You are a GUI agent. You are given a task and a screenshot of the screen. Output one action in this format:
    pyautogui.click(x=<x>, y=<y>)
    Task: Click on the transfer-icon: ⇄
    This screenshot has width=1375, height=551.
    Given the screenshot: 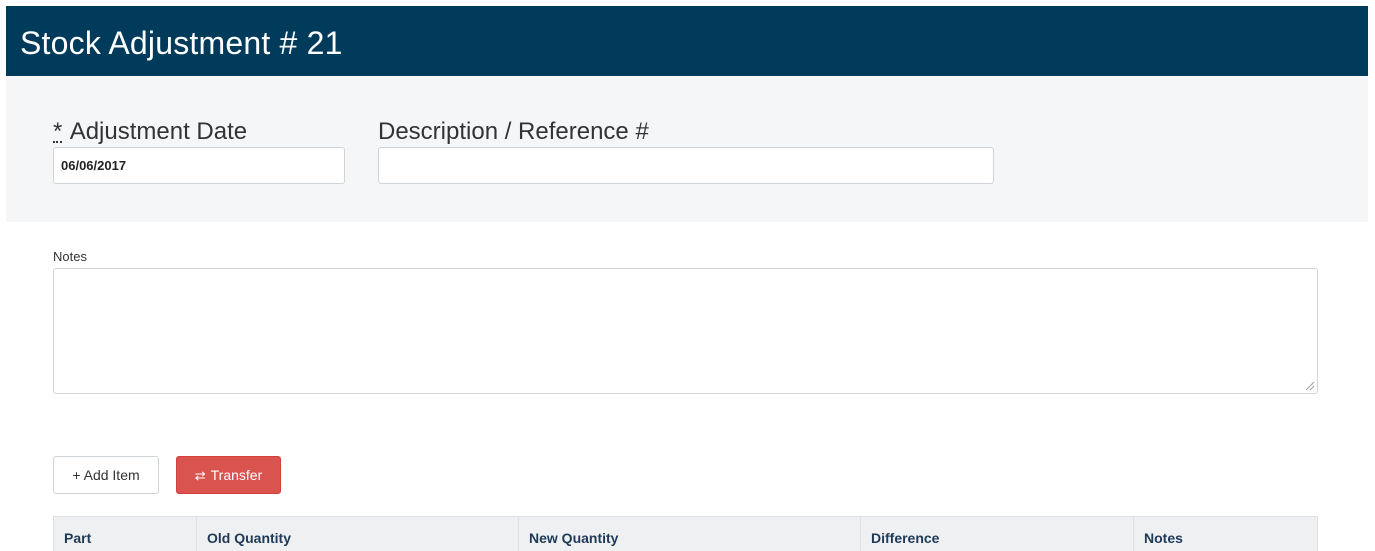 What is the action you would take?
    pyautogui.click(x=200, y=475)
    